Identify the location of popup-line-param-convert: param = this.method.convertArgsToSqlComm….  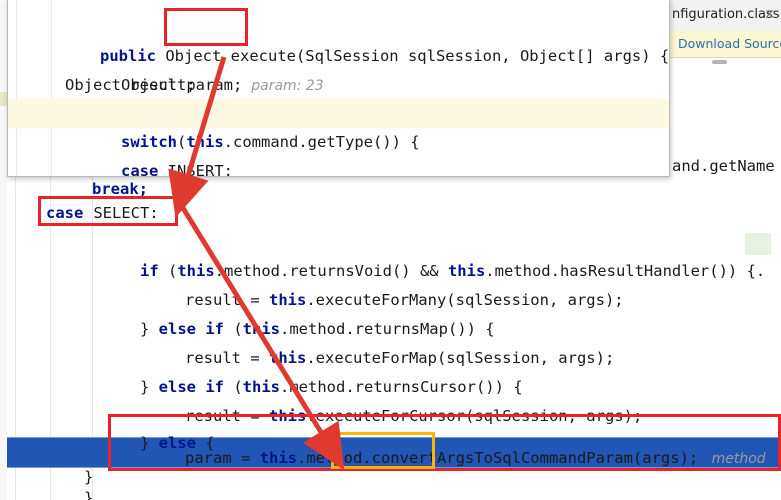
(338, 165).